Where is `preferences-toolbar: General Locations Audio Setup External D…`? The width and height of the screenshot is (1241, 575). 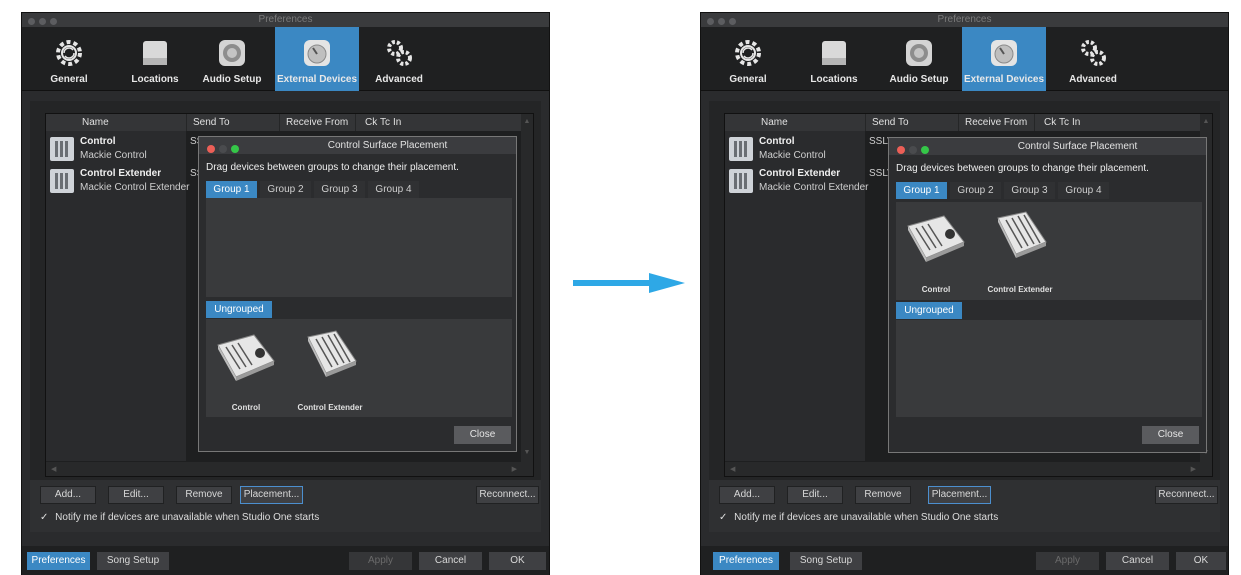
preferences-toolbar: General Locations Audio Setup External D… is located at coordinates (964, 59).